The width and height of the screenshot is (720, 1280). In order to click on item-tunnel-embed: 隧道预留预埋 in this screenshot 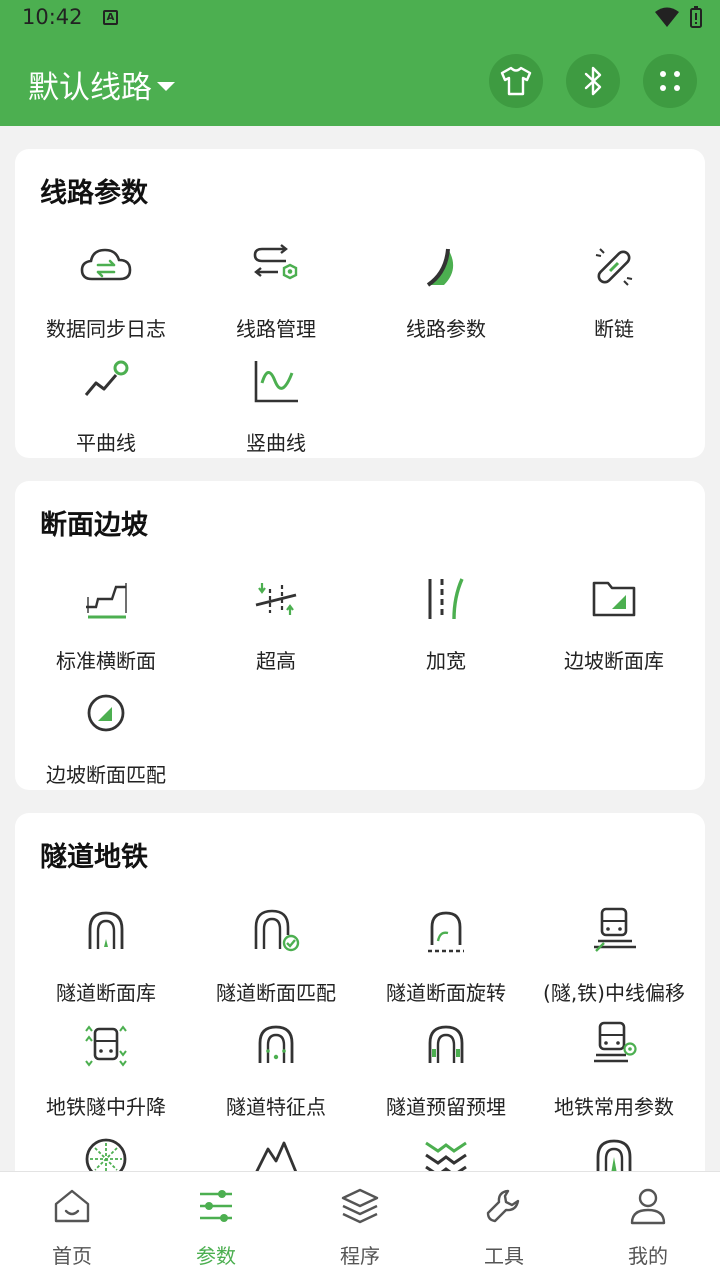, I will do `click(446, 1070)`.